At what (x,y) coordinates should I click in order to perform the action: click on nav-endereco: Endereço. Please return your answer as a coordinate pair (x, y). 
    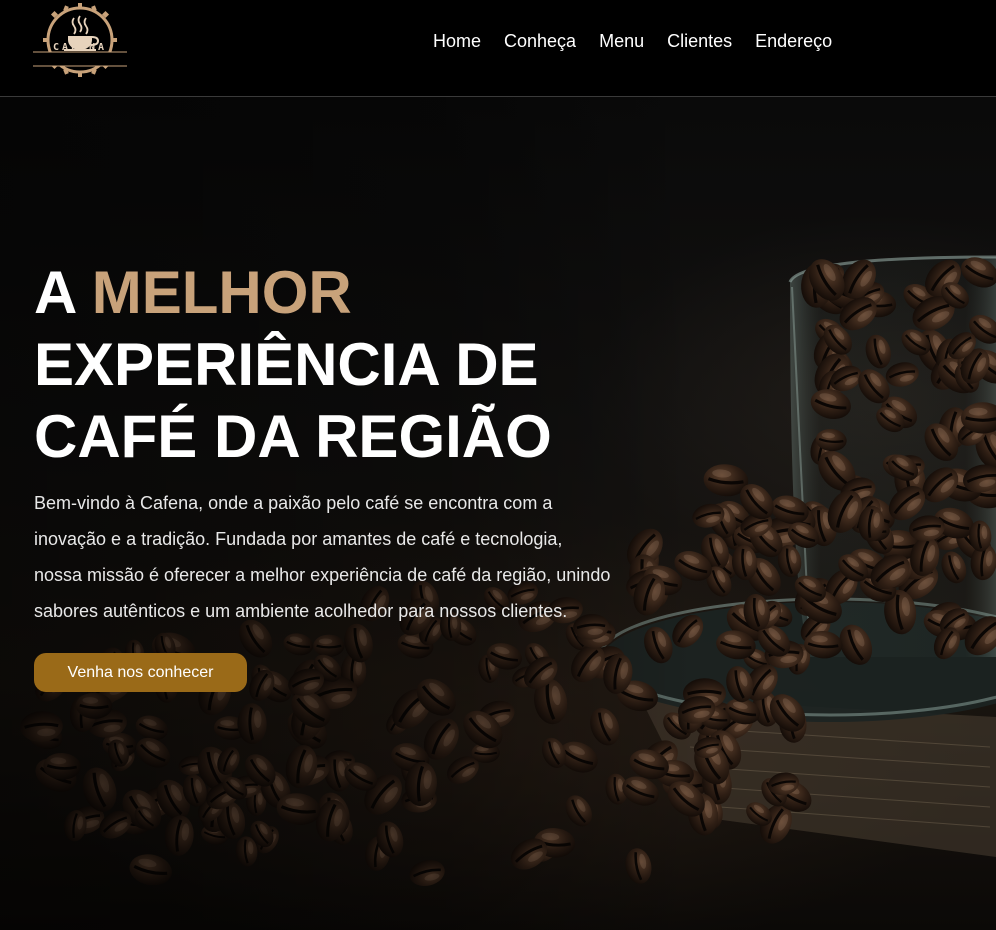
    Looking at the image, I should click on (793, 41).